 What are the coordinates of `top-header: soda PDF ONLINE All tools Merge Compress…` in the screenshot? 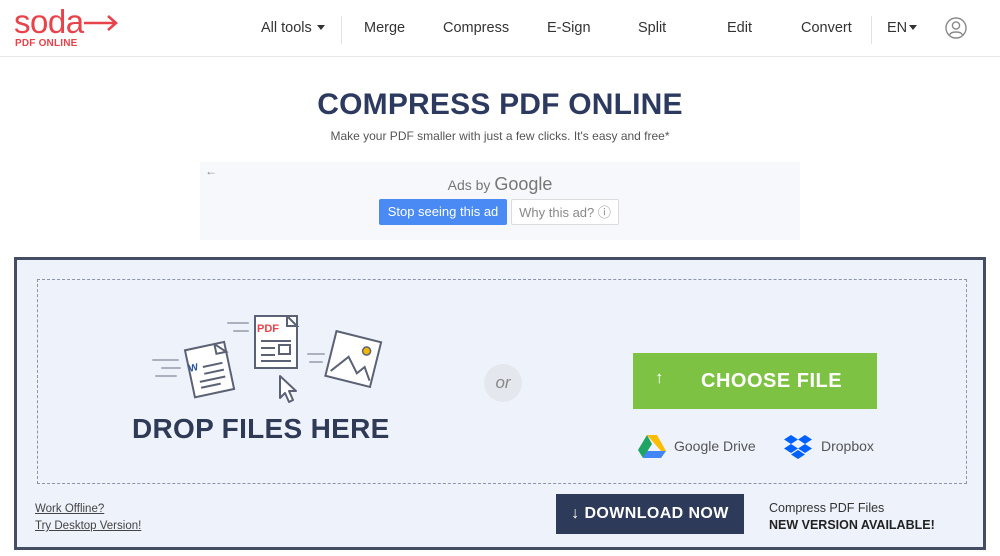 It's located at (500, 28).